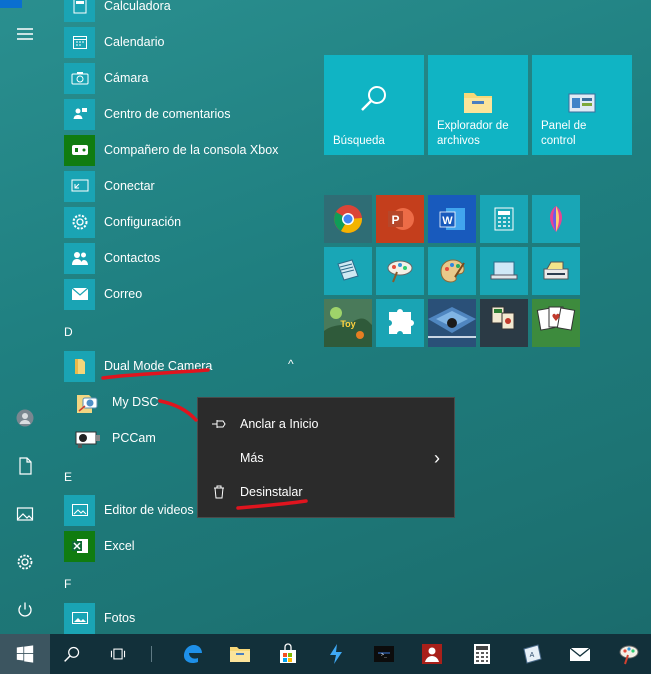  What do you see at coordinates (151, 654) in the screenshot?
I see `taskbar-separator` at bounding box center [151, 654].